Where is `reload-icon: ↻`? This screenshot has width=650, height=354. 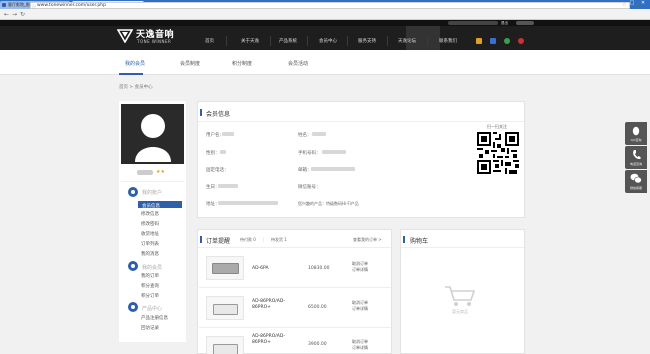
reload-icon: ↻ is located at coordinates (22, 14).